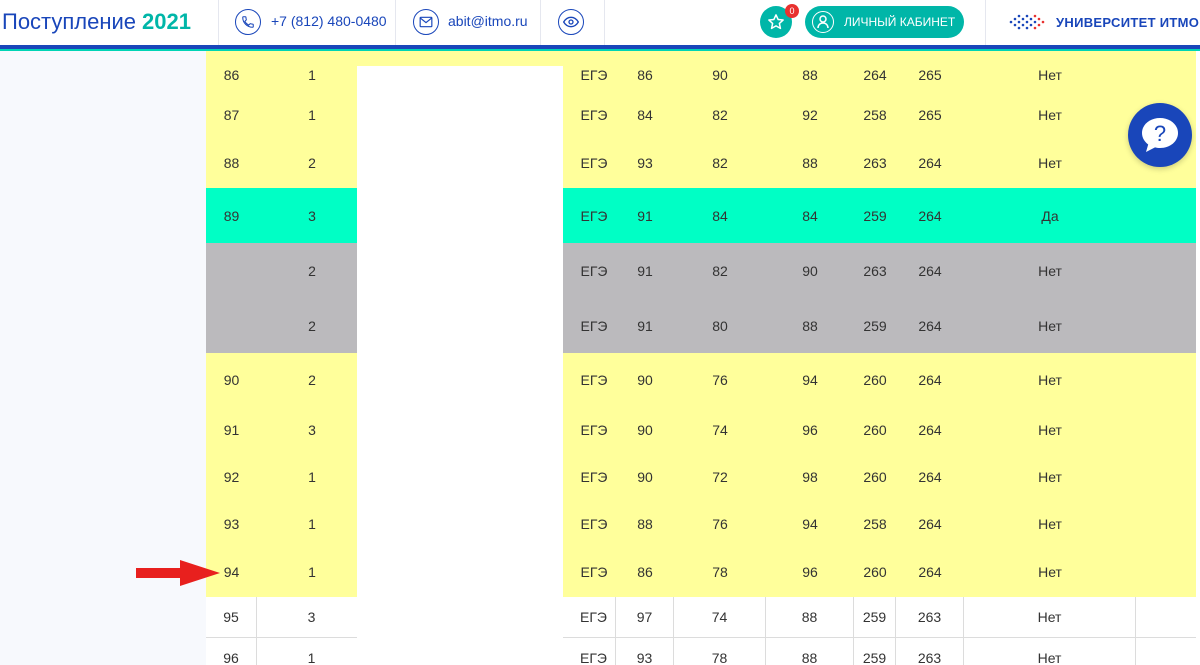 The image size is (1200, 665). I want to click on itmo-logo-icon, so click(1027, 22).